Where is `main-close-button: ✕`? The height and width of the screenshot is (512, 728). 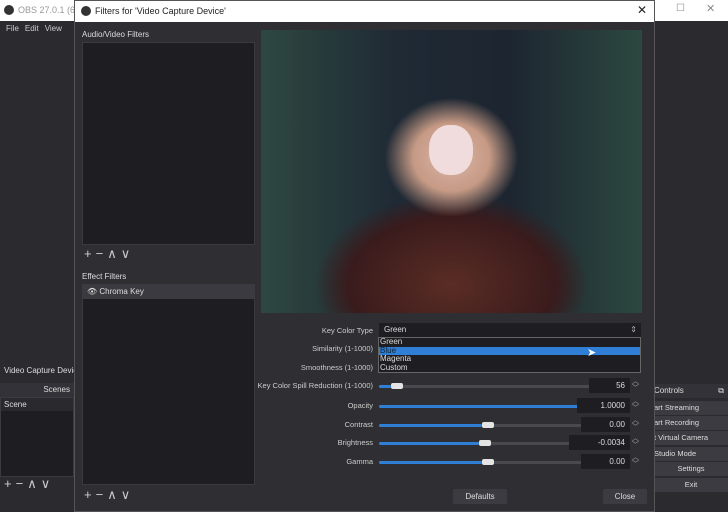
main-close-button: ✕ is located at coordinates (710, 8).